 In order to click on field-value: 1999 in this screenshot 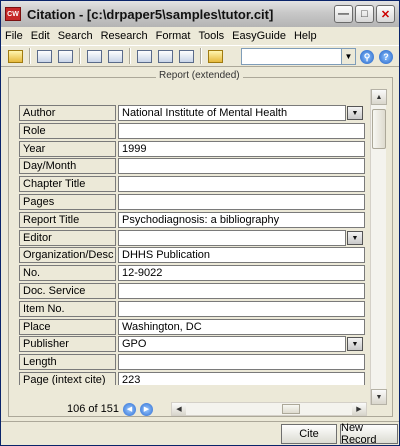, I will do `click(241, 149)`.